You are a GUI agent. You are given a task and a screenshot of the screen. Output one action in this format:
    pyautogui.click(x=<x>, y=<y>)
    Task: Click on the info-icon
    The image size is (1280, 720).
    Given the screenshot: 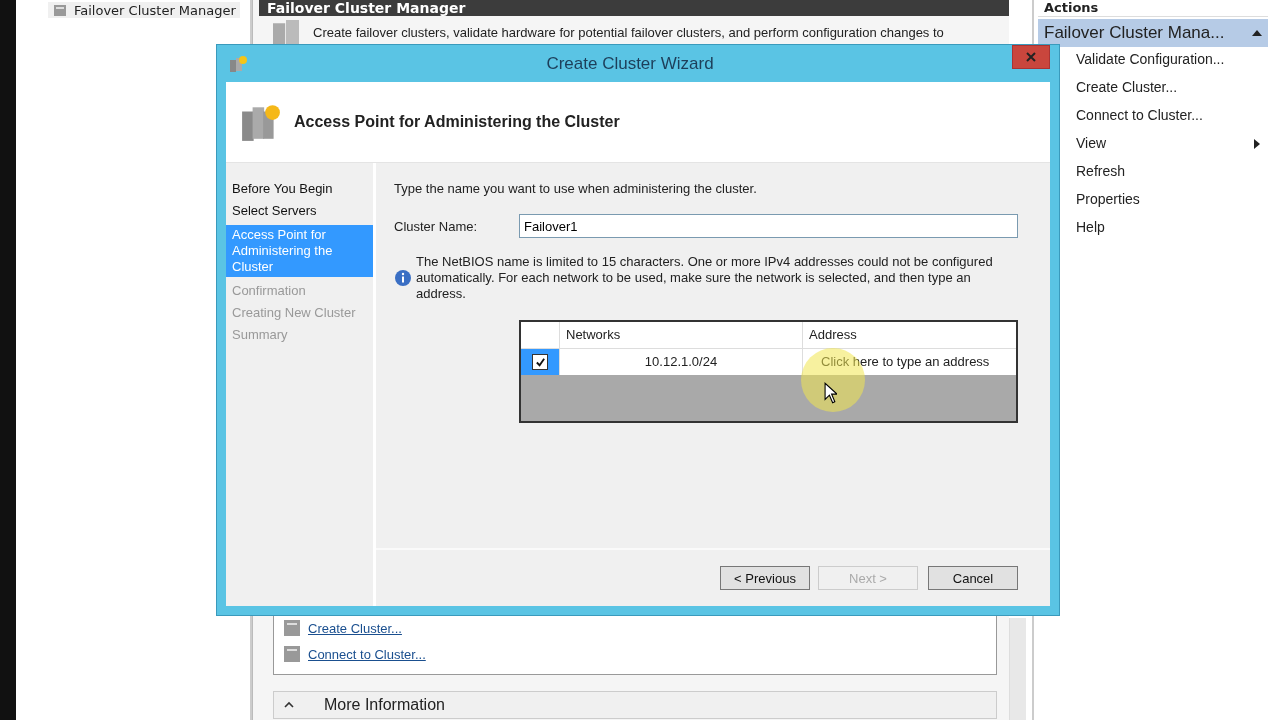 What is the action you would take?
    pyautogui.click(x=403, y=278)
    